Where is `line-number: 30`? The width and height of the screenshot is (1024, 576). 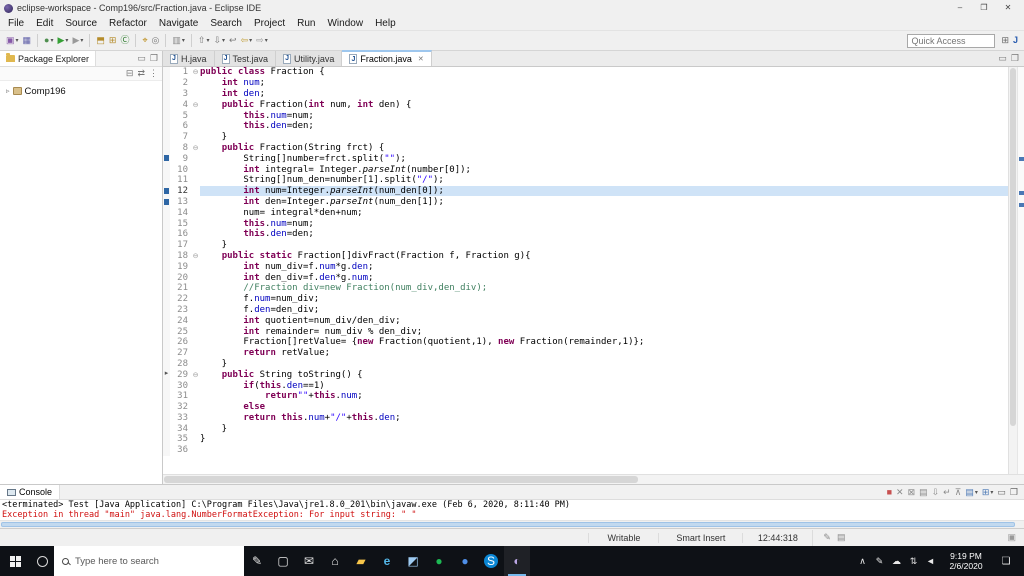
line-number: 30 is located at coordinates (180, 386).